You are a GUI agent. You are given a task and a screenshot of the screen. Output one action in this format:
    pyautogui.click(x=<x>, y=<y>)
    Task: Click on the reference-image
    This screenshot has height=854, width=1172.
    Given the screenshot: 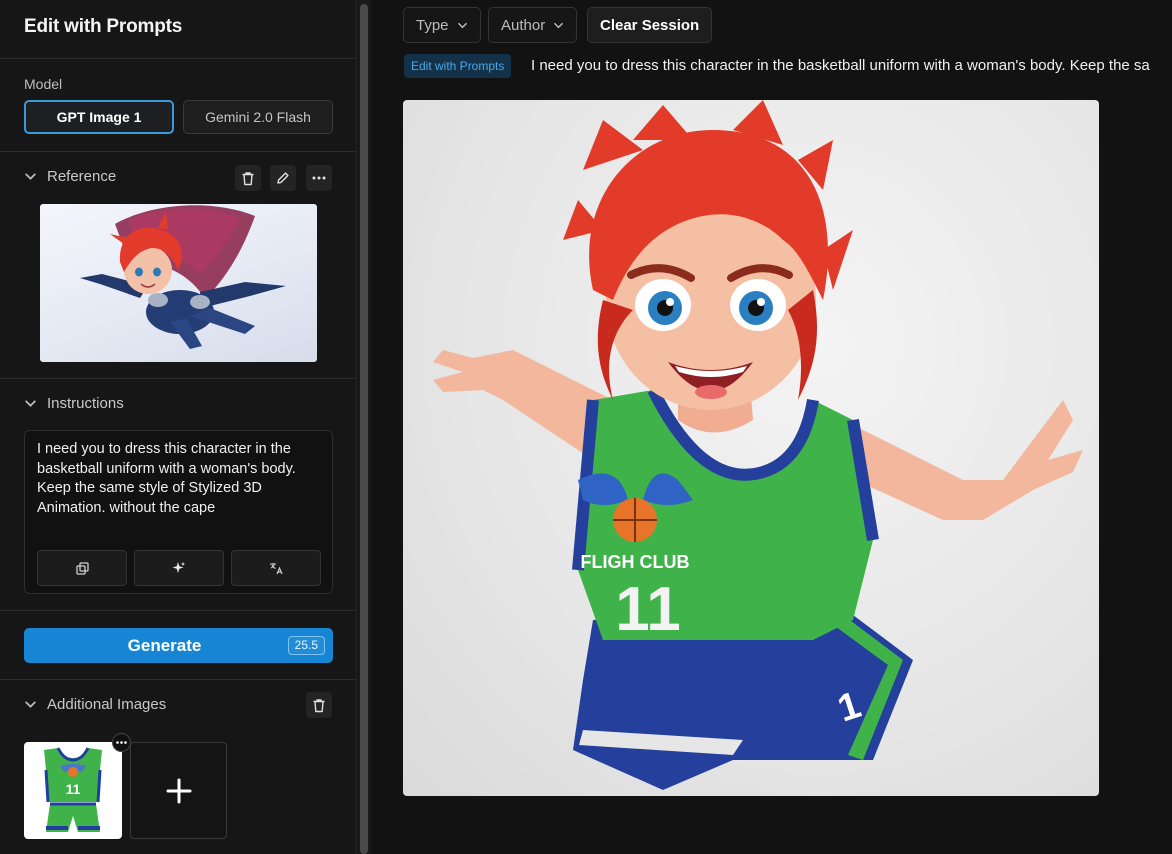 What is the action you would take?
    pyautogui.click(x=178, y=283)
    